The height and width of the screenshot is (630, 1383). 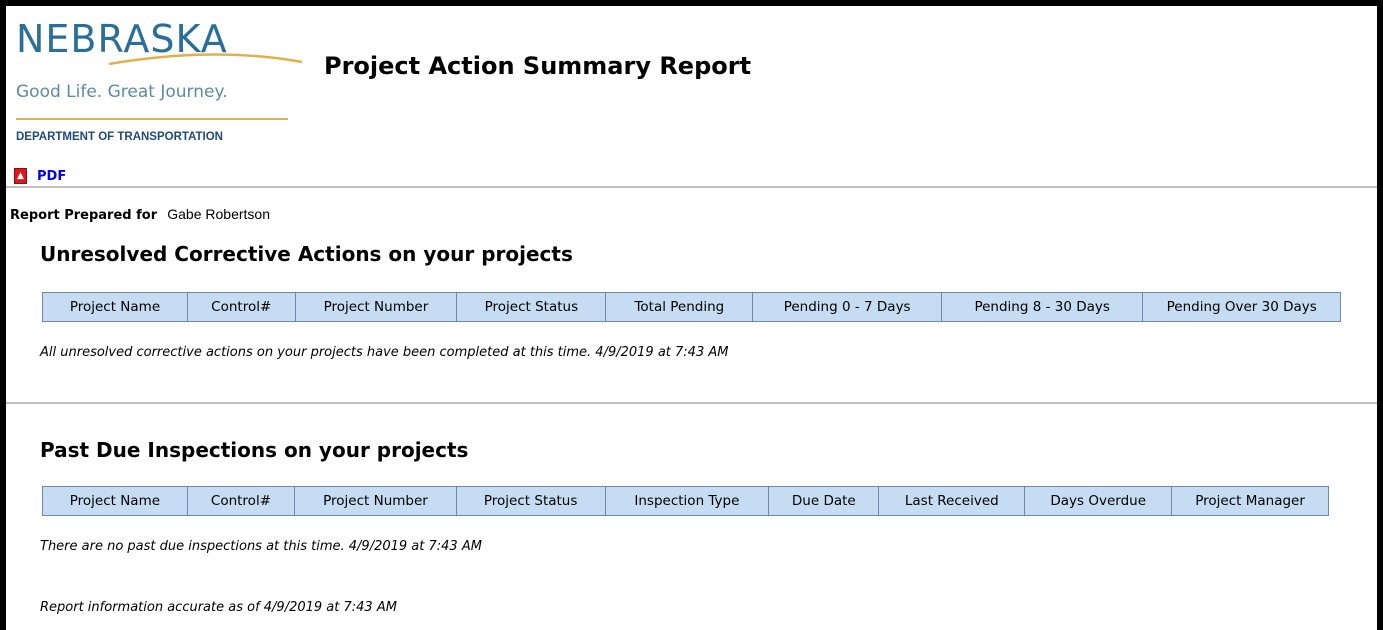 I want to click on report-prepared-for: Report Prepared for Gabe Robertson, so click(x=140, y=214).